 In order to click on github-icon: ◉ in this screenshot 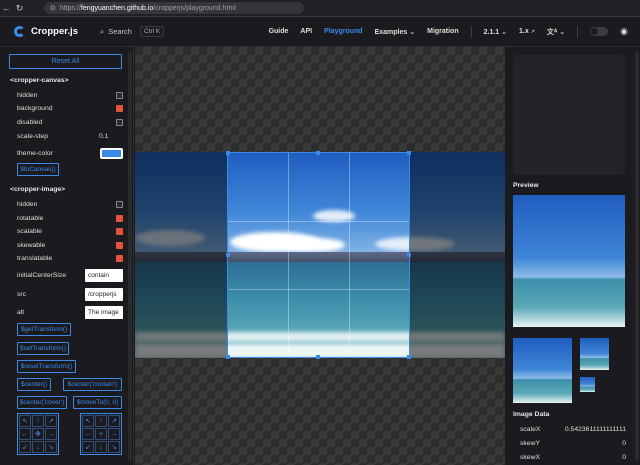, I will do `click(624, 31)`.